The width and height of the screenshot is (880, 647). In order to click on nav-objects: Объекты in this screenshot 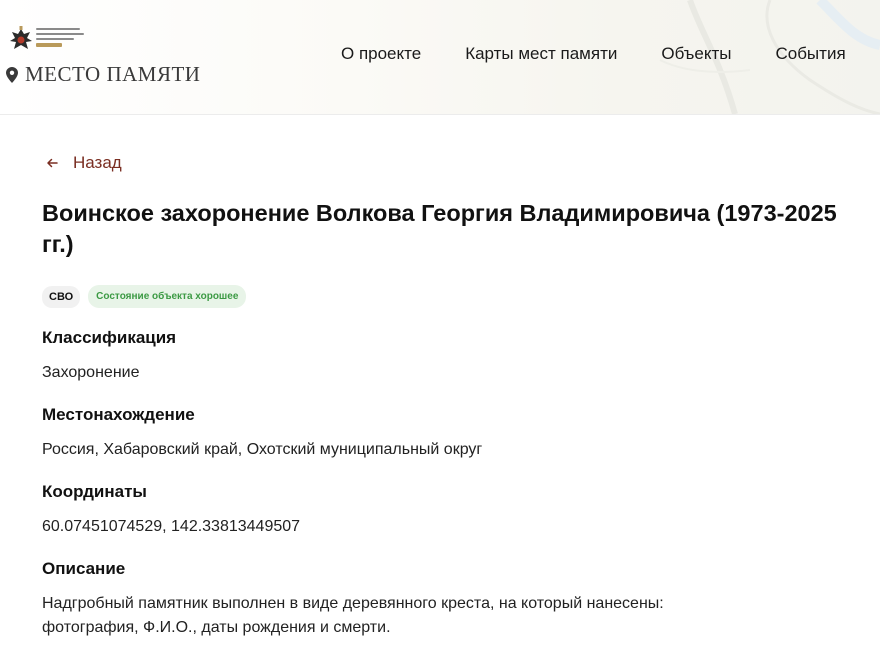, I will do `click(696, 54)`.